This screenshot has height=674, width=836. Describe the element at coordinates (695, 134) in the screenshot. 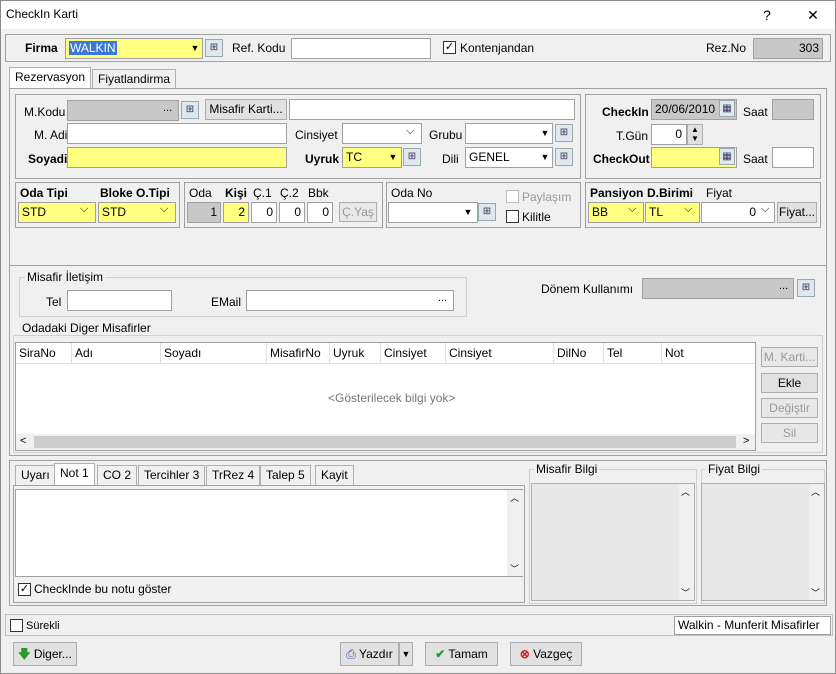

I see `tgun-stepper: ▲ ▼` at that location.